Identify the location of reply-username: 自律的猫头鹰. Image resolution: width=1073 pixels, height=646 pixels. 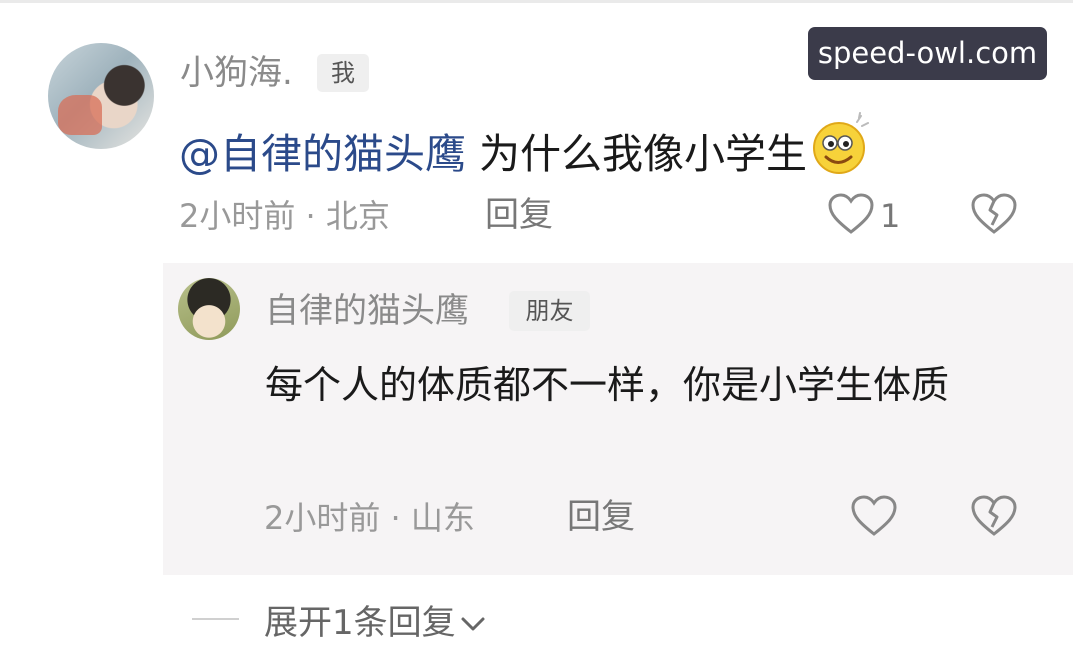
(367, 311).